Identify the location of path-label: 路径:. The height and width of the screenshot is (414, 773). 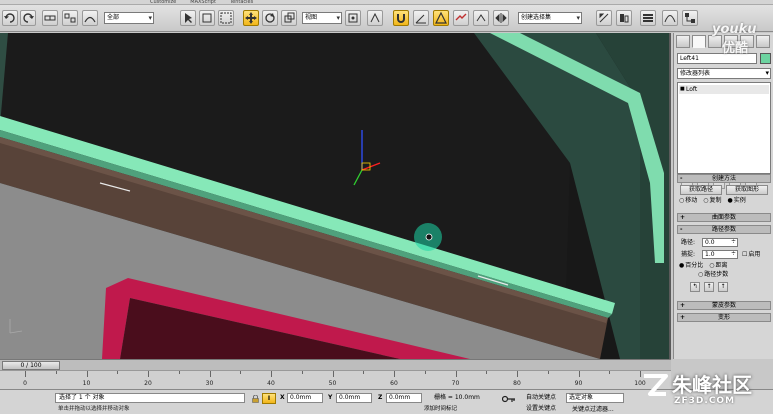
(688, 242).